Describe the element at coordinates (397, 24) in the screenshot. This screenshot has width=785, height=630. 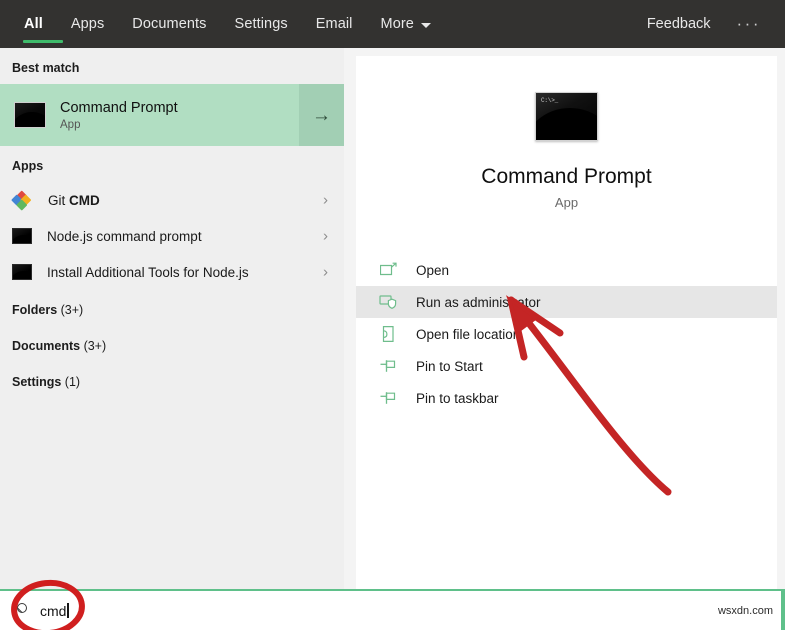
I see `tab-more-label: More` at that location.